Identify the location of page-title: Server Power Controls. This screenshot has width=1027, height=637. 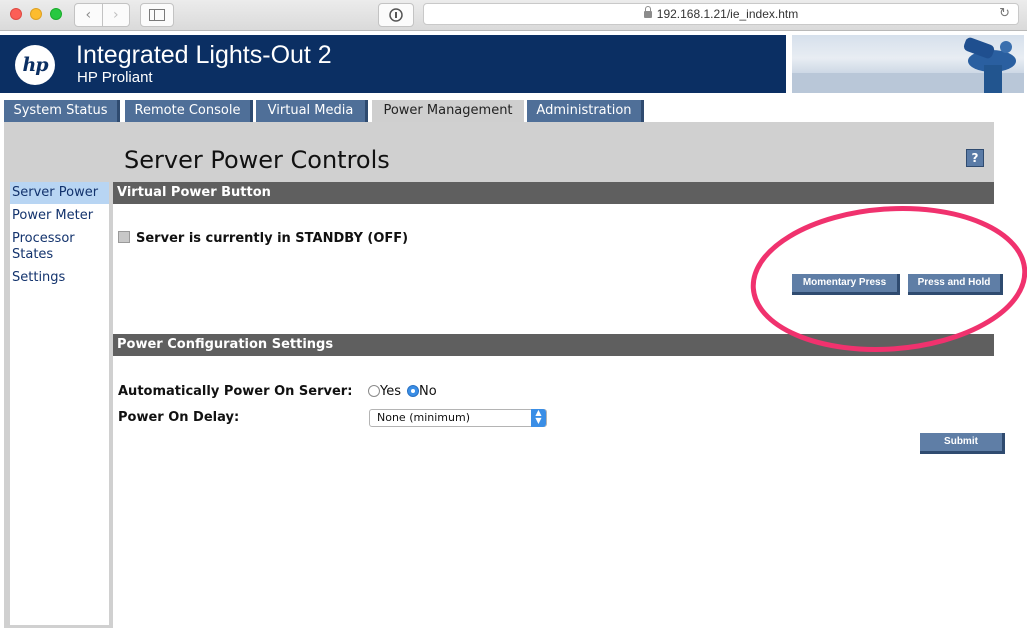
(257, 160).